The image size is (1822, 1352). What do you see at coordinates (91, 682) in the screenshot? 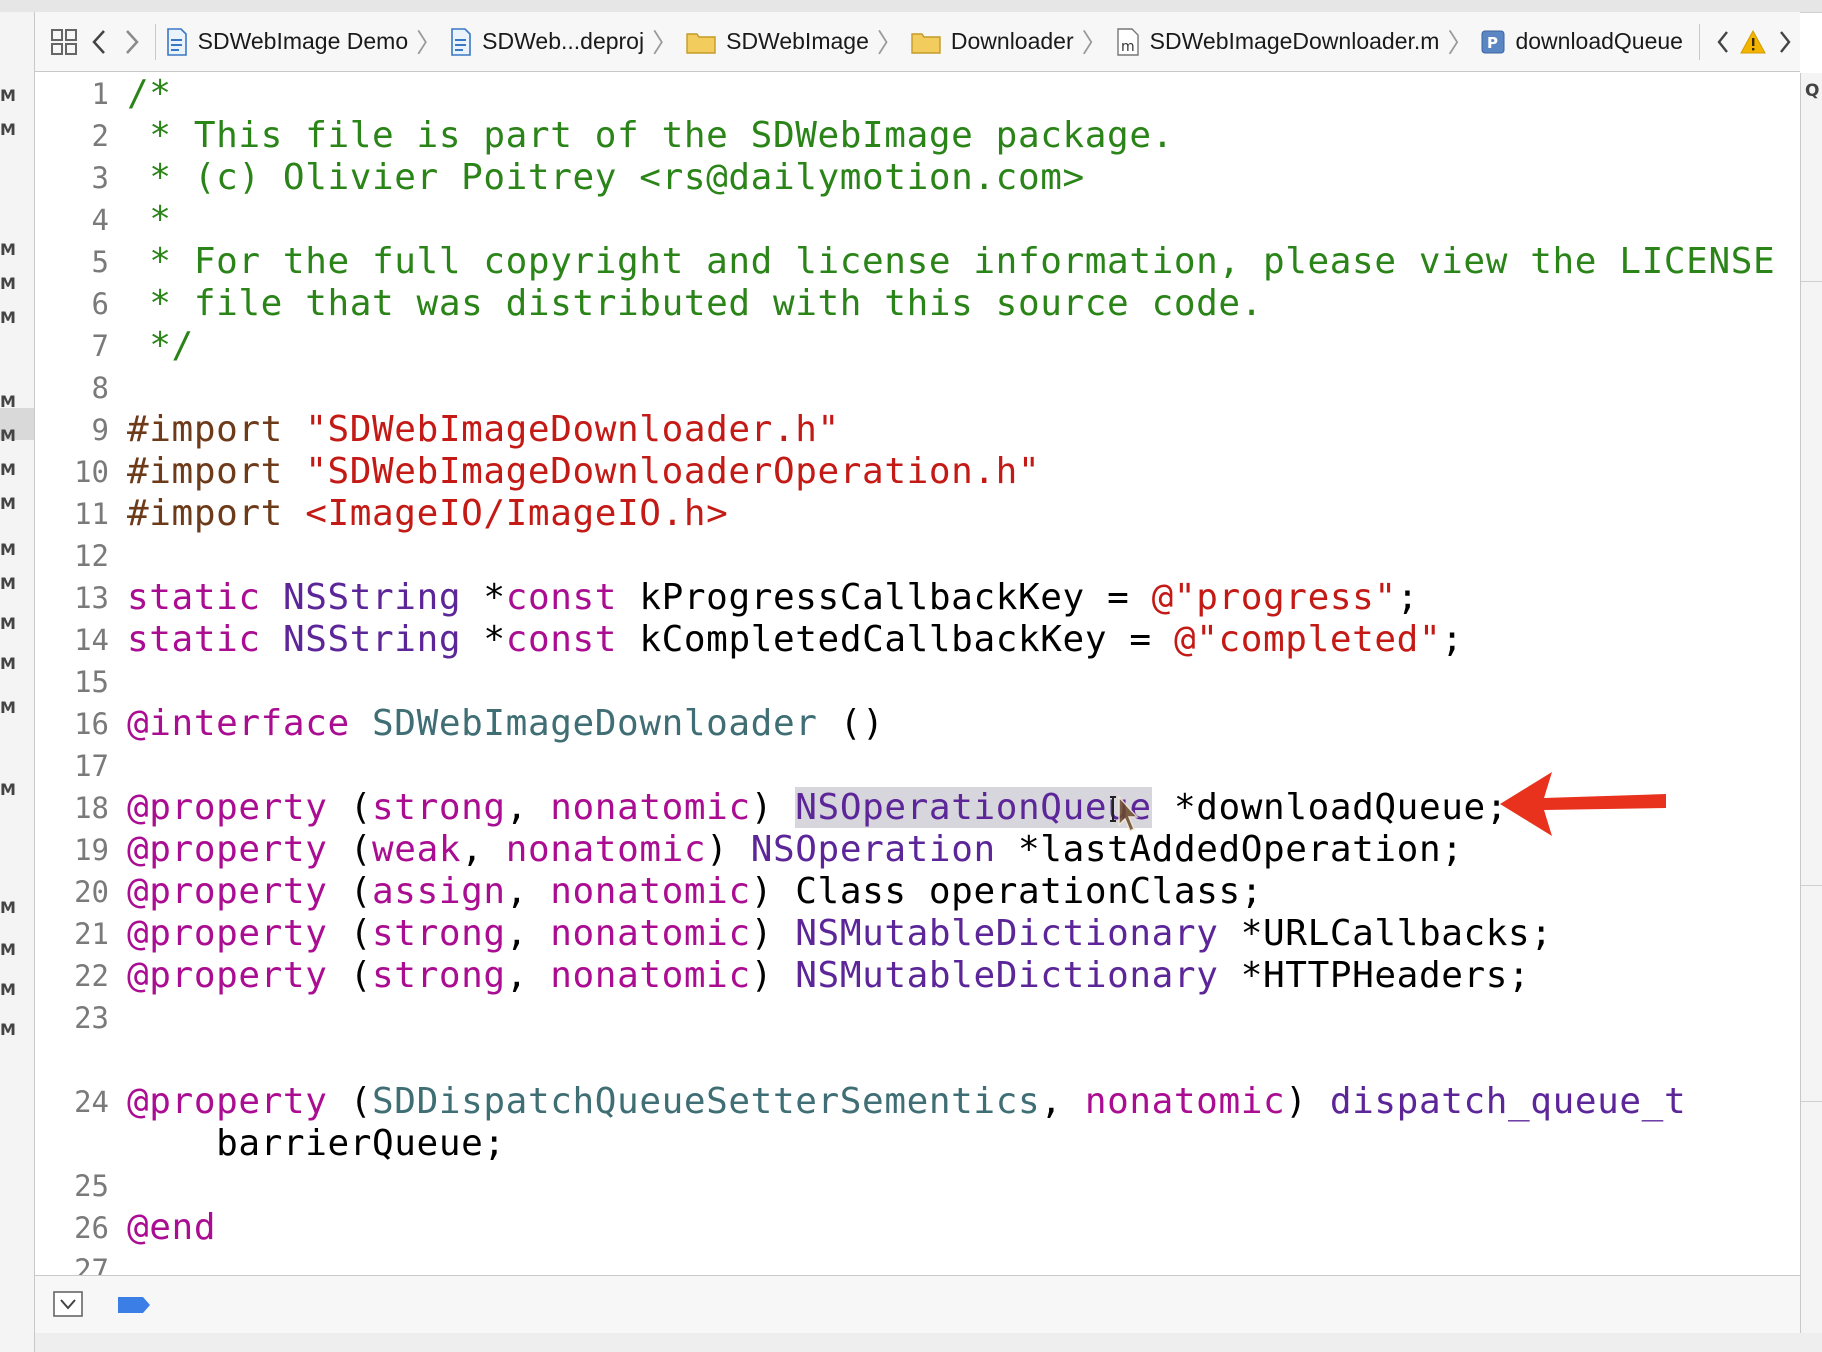
I see `line-number: 15` at bounding box center [91, 682].